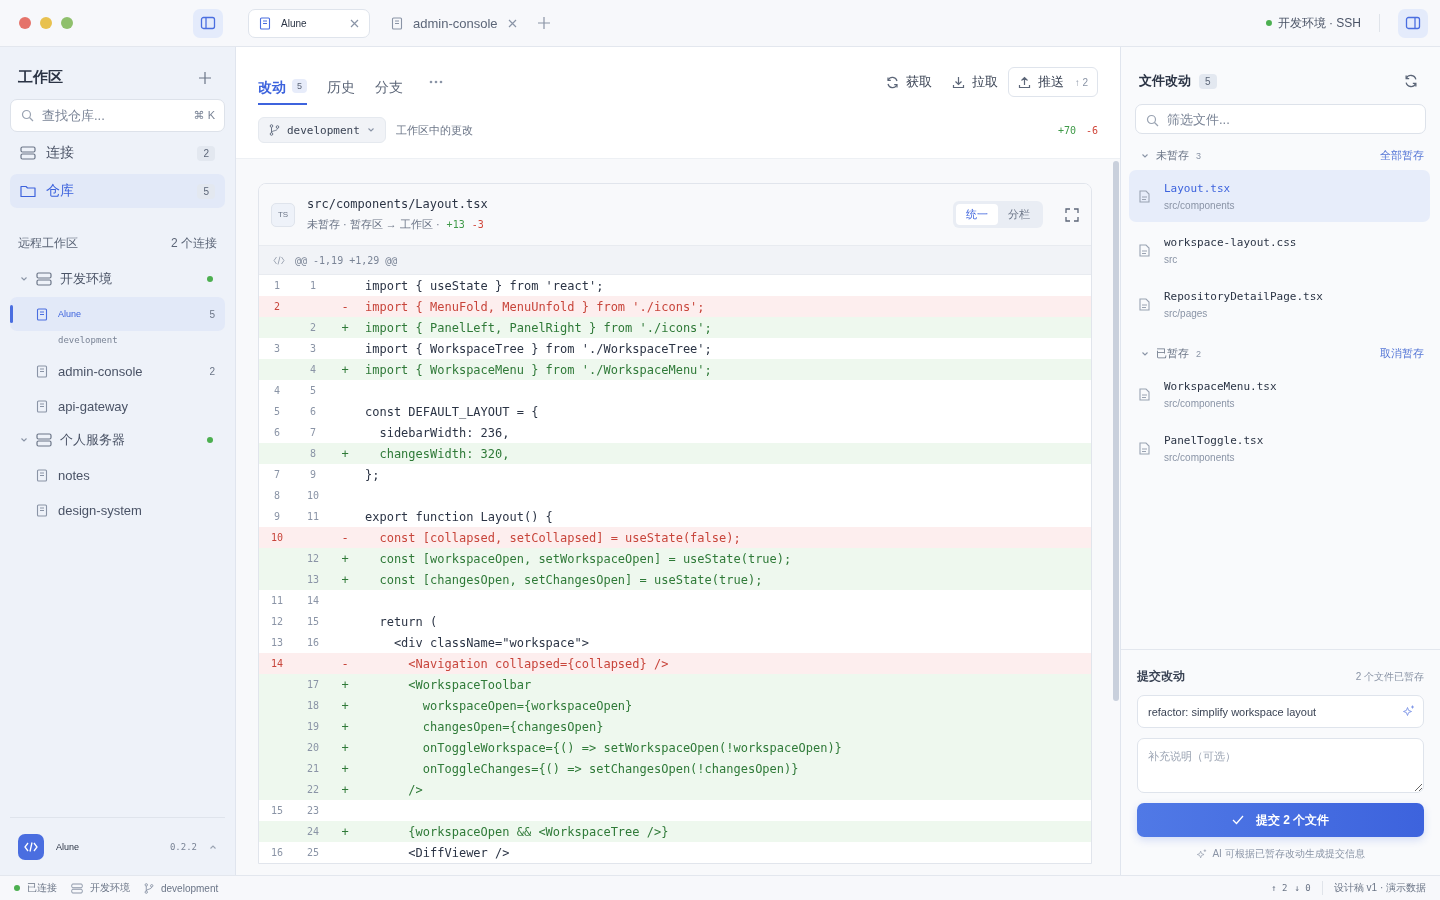  Describe the element at coordinates (527, 705) in the screenshot. I see `code-text: workspaceOpen={workspaceOpen}` at that location.